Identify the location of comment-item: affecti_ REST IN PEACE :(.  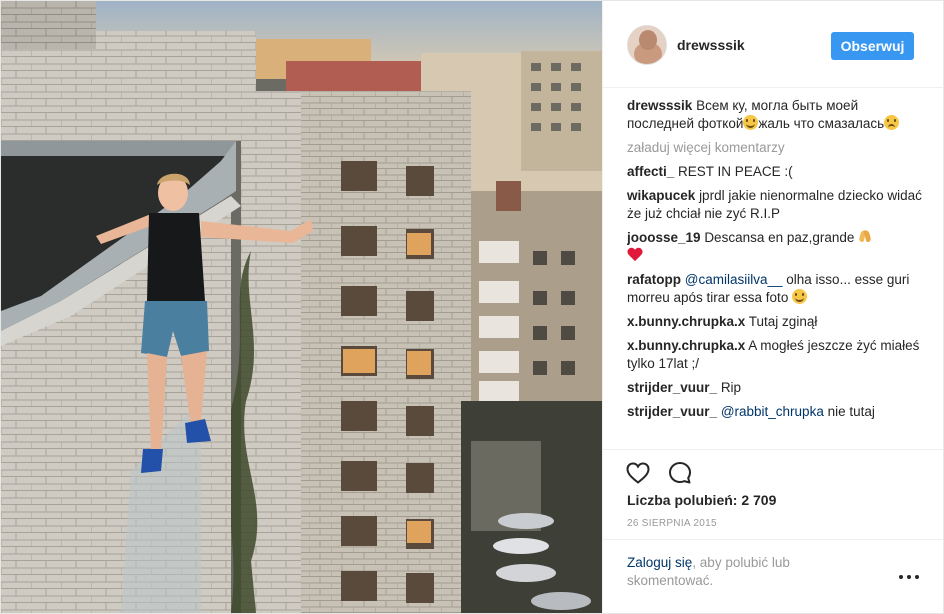
(774, 172).